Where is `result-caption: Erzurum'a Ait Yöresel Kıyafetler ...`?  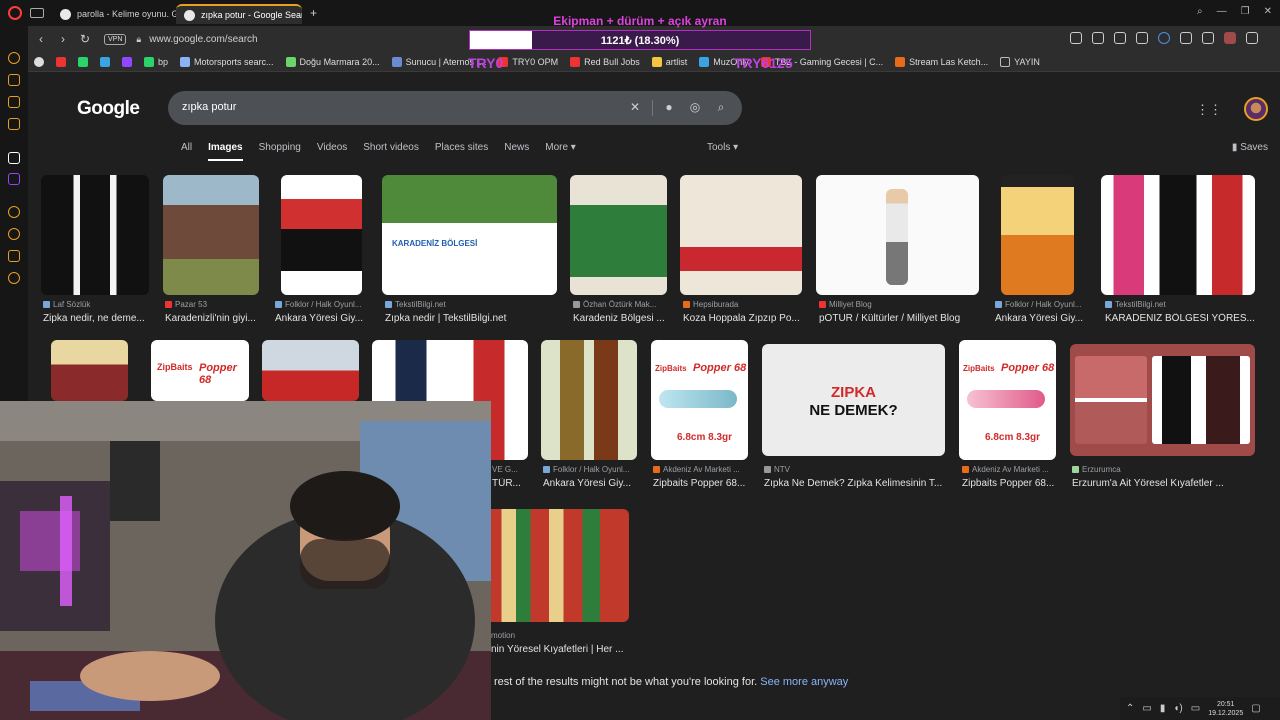 result-caption: Erzurum'a Ait Yöresel Kıyafetler ... is located at coordinates (1162, 483).